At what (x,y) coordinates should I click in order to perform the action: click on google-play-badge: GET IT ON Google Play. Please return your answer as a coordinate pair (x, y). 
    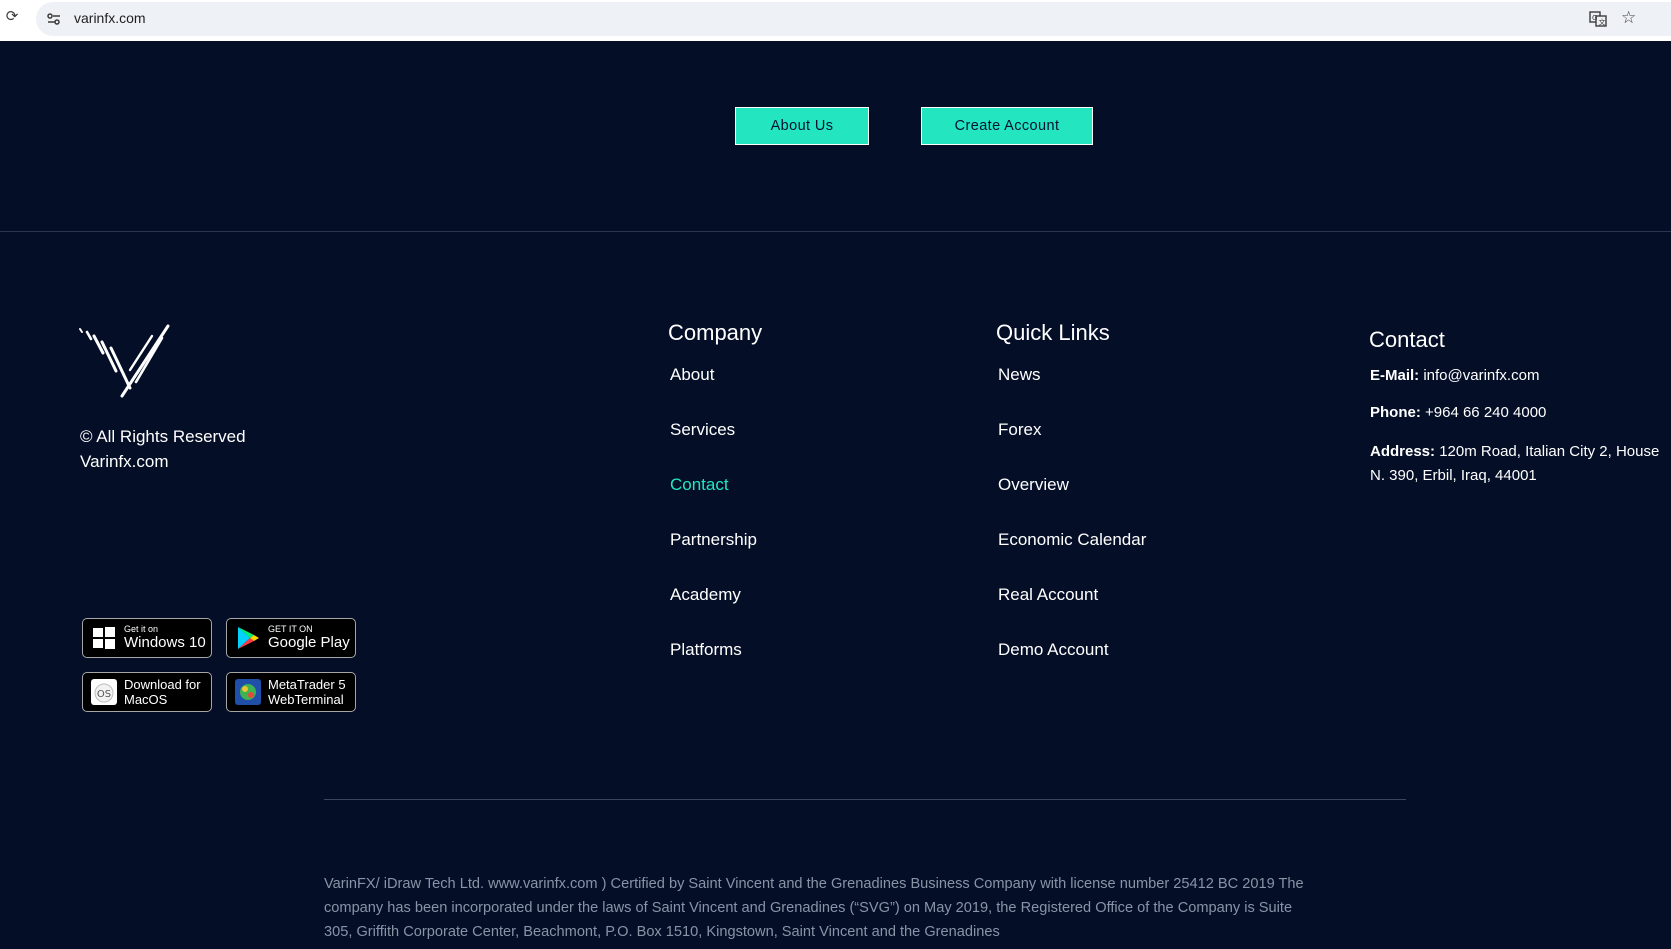
    Looking at the image, I should click on (291, 638).